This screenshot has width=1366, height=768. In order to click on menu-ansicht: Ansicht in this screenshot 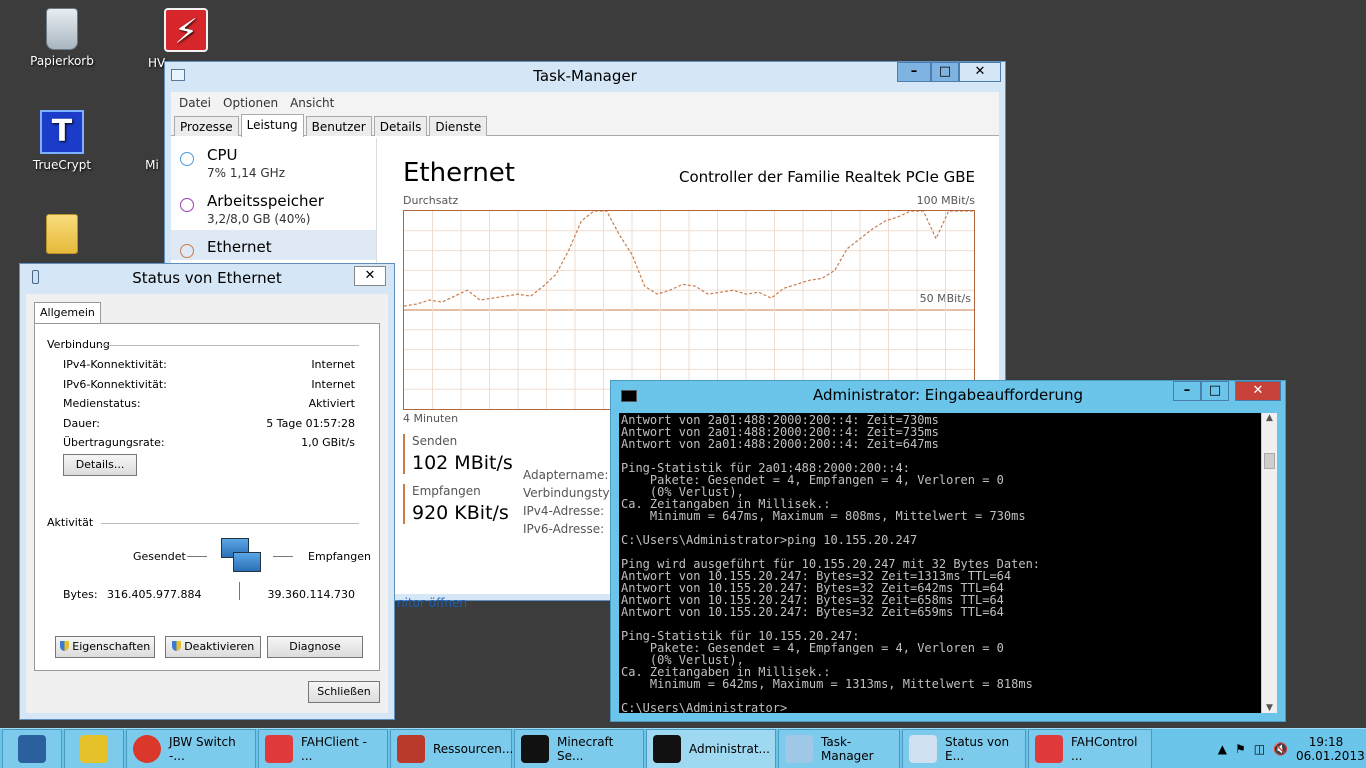, I will do `click(312, 105)`.